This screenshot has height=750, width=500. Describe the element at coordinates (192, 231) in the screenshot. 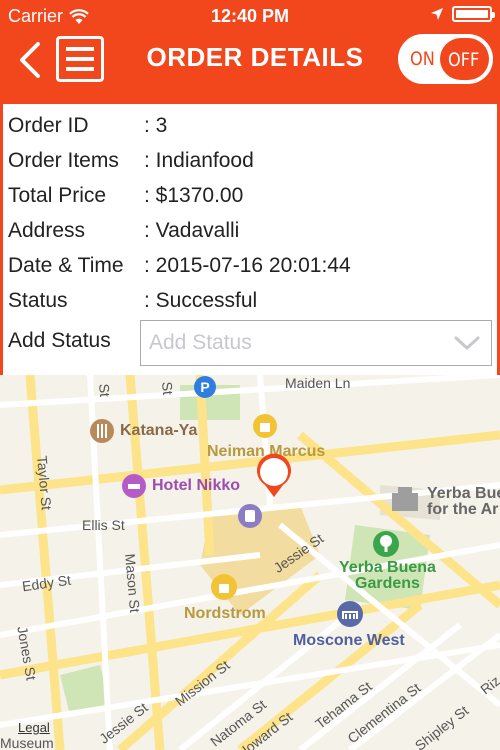

I see `detail-value: Vadavalli` at that location.